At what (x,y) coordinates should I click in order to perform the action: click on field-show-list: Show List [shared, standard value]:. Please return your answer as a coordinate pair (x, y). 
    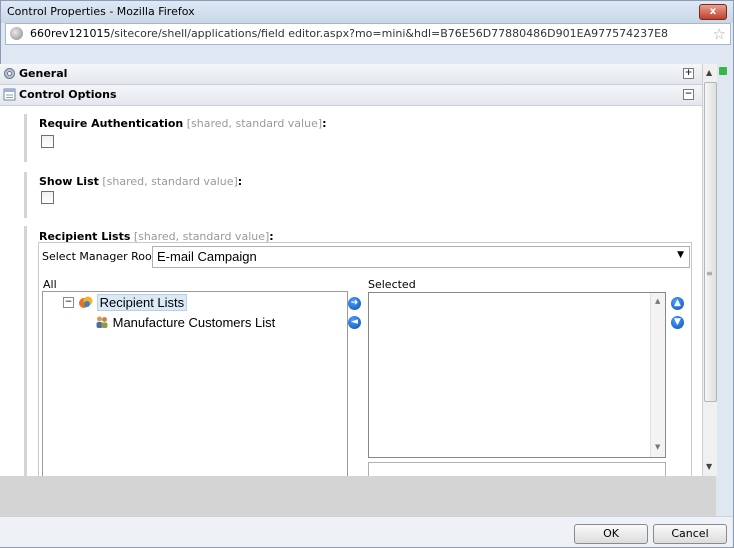
    Looking at the image, I should click on (133, 195).